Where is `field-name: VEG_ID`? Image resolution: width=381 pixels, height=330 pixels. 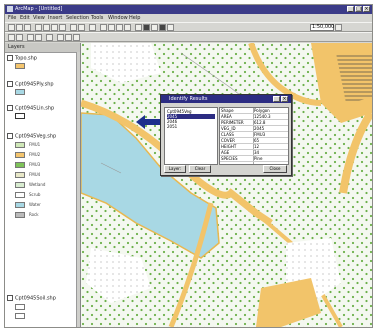 field-name: VEG_ID is located at coordinates (228, 128).